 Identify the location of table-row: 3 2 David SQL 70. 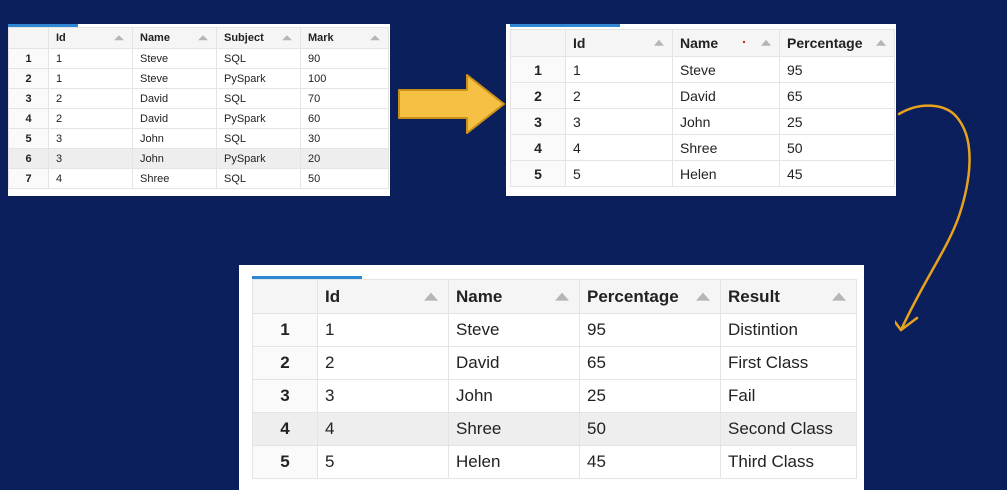
(198, 98).